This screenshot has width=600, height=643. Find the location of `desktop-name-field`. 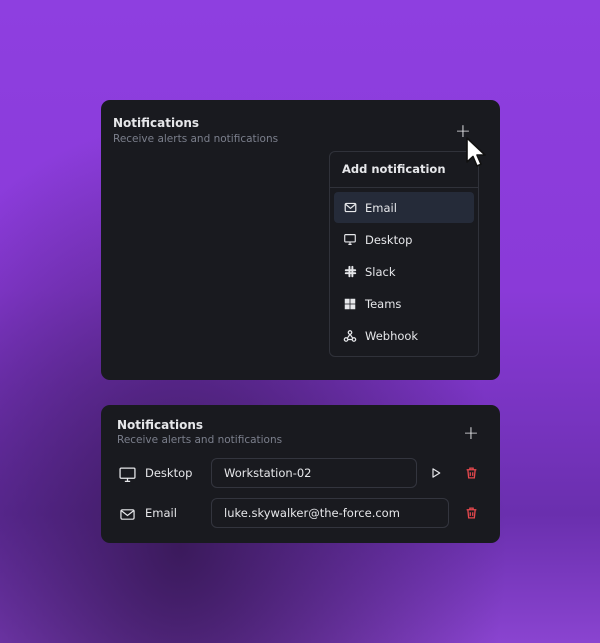

desktop-name-field is located at coordinates (314, 473).